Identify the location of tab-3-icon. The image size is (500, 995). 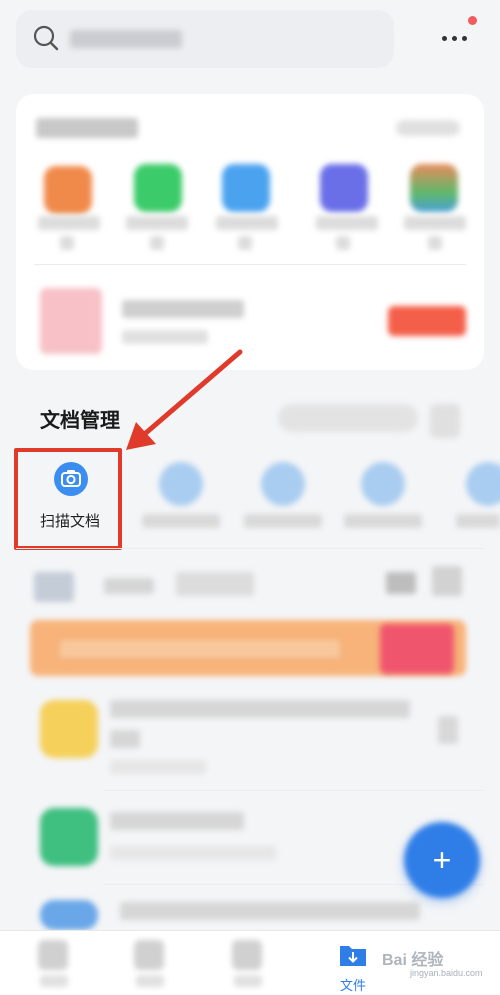
(247, 955).